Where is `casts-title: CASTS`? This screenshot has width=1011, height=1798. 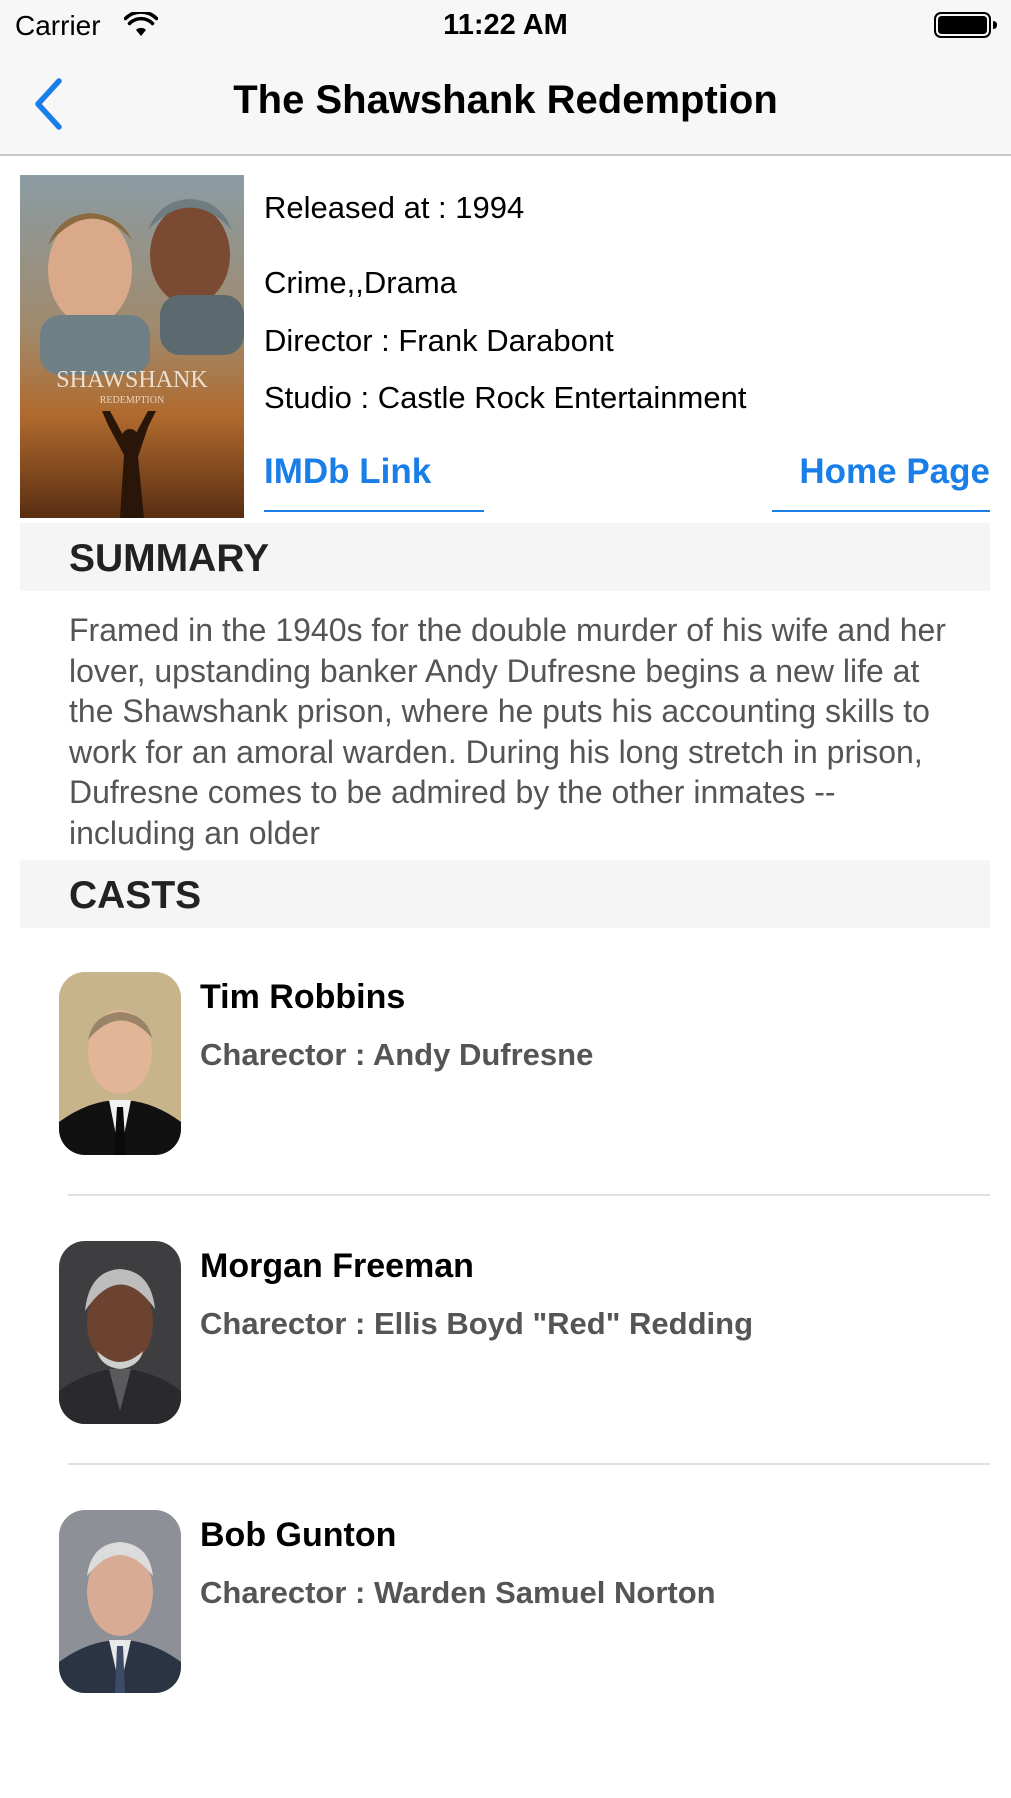
casts-title: CASTS is located at coordinates (135, 895).